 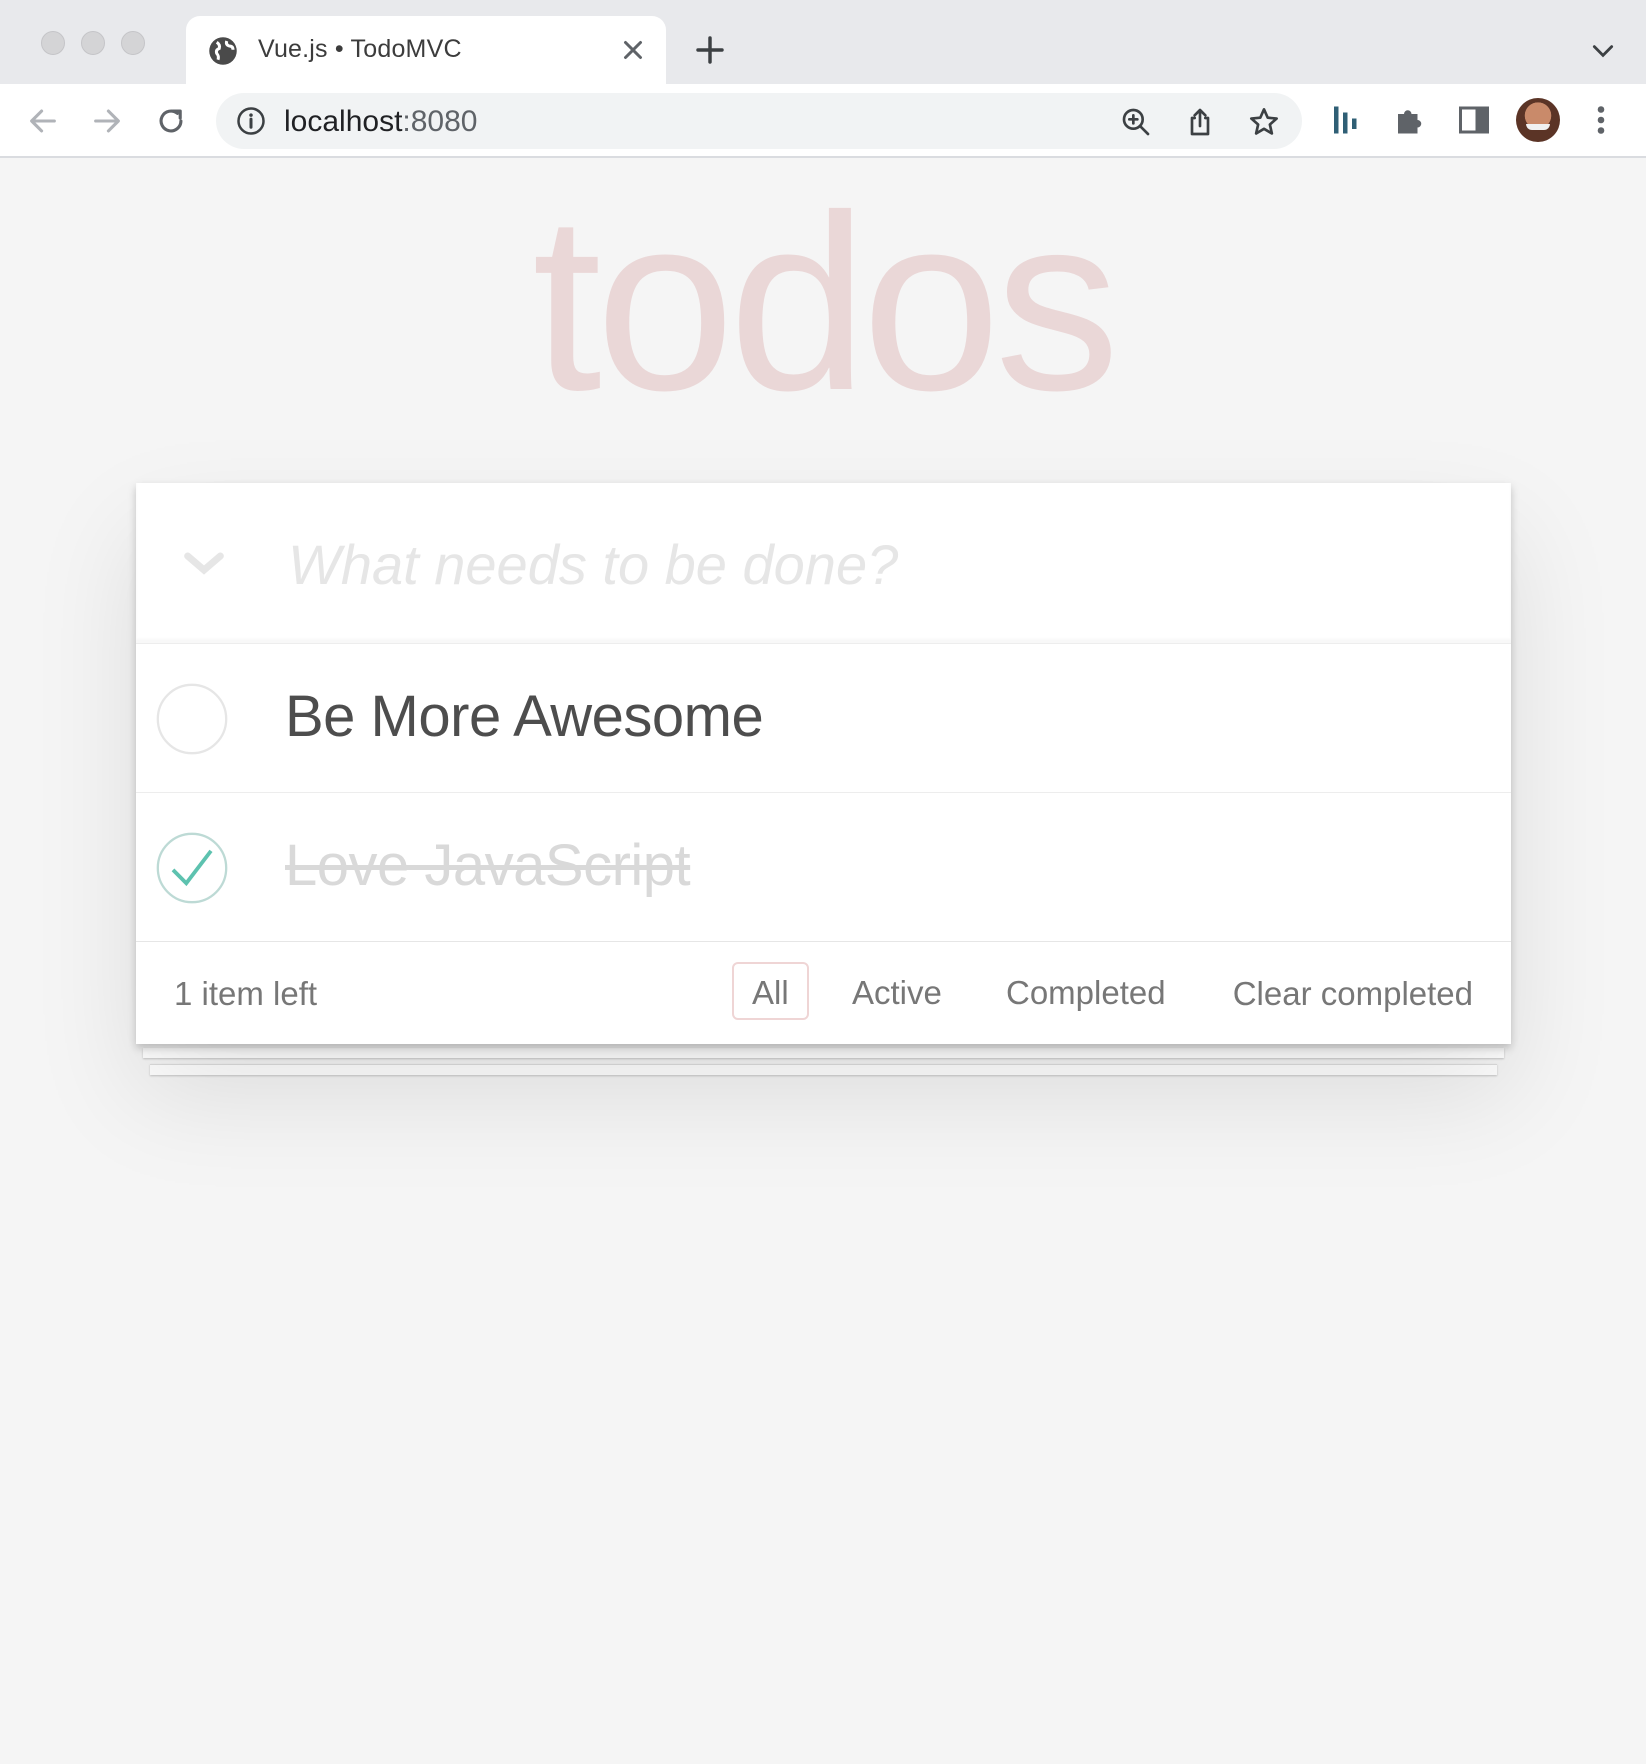 I want to click on sidepanel-icon, so click(x=1474, y=120).